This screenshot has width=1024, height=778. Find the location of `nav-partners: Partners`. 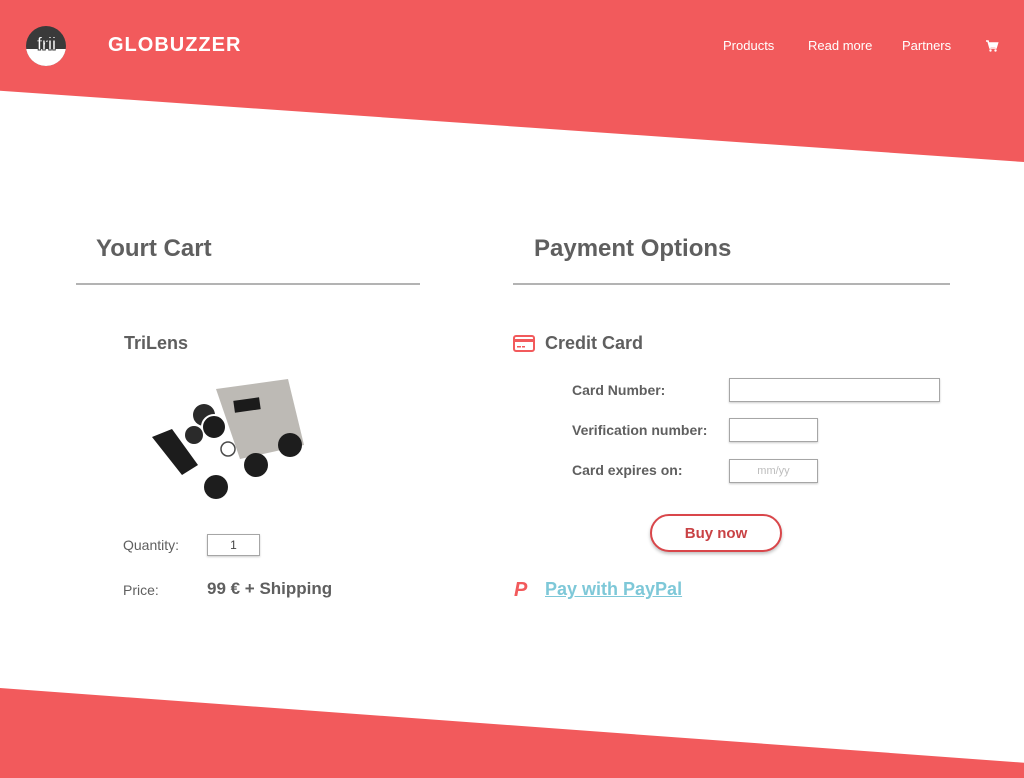

nav-partners: Partners is located at coordinates (926, 45).